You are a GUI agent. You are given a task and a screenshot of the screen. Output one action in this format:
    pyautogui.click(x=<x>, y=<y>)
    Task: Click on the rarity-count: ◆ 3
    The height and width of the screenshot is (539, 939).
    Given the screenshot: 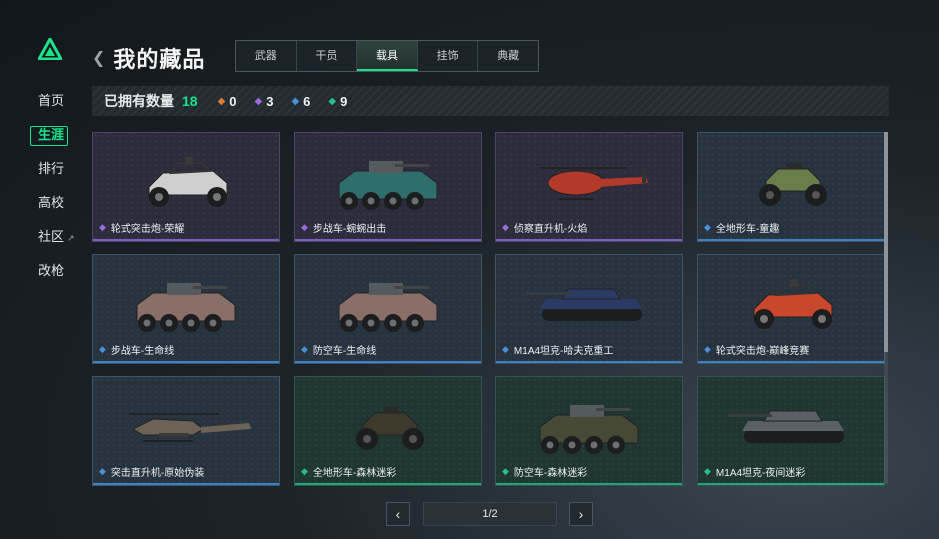 What is the action you would take?
    pyautogui.click(x=264, y=101)
    